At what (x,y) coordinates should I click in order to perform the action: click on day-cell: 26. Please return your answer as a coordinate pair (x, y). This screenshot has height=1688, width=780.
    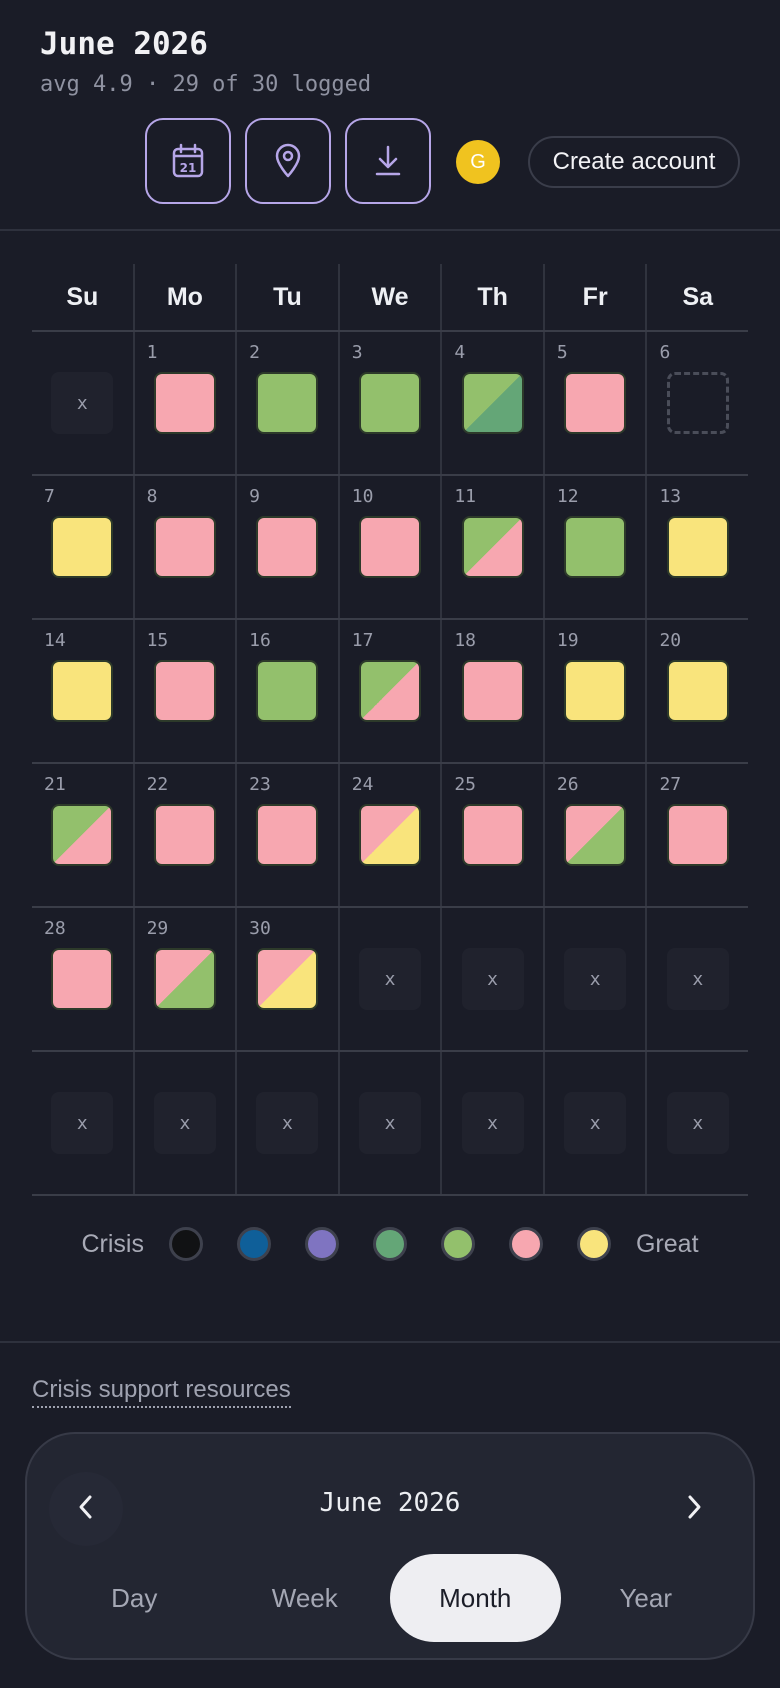
    Looking at the image, I should click on (596, 835).